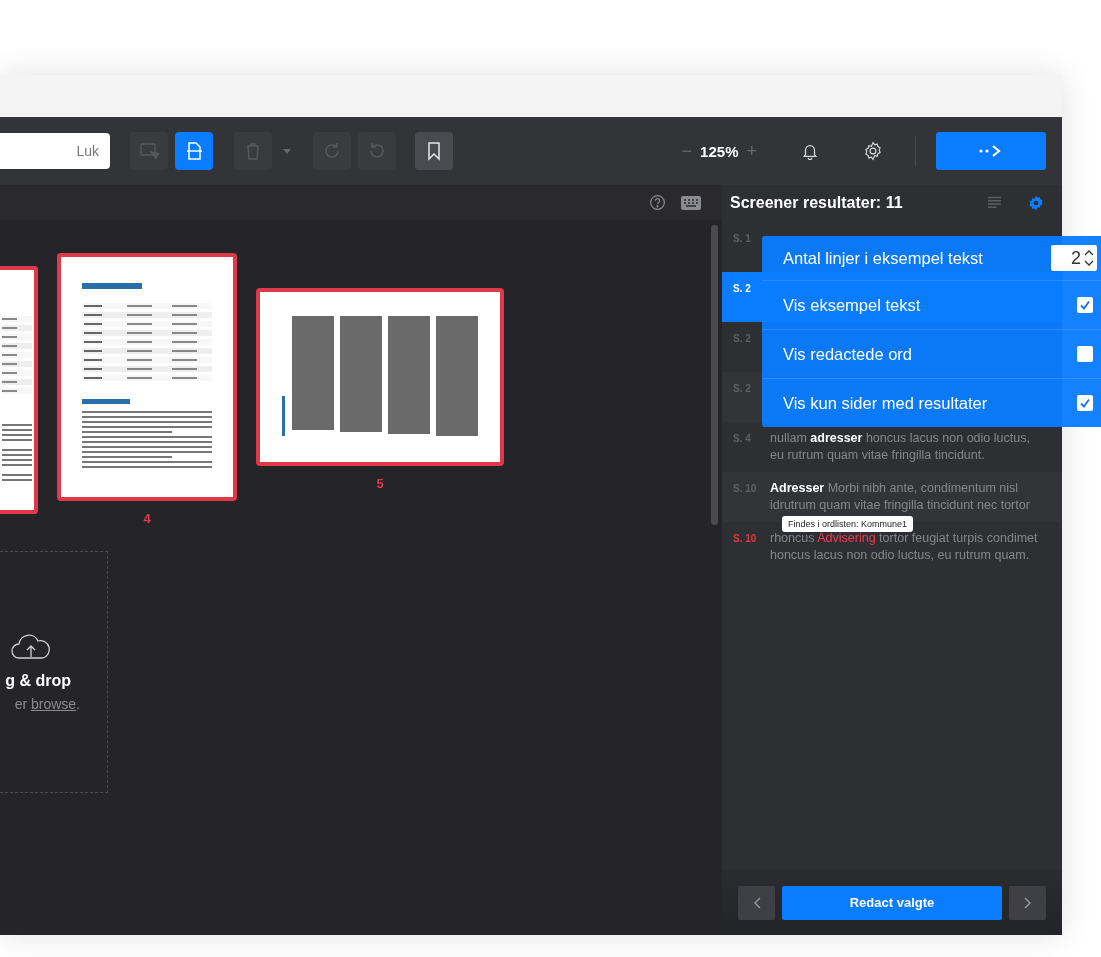  What do you see at coordinates (55, 151) in the screenshot?
I see `search-field: Luk` at bounding box center [55, 151].